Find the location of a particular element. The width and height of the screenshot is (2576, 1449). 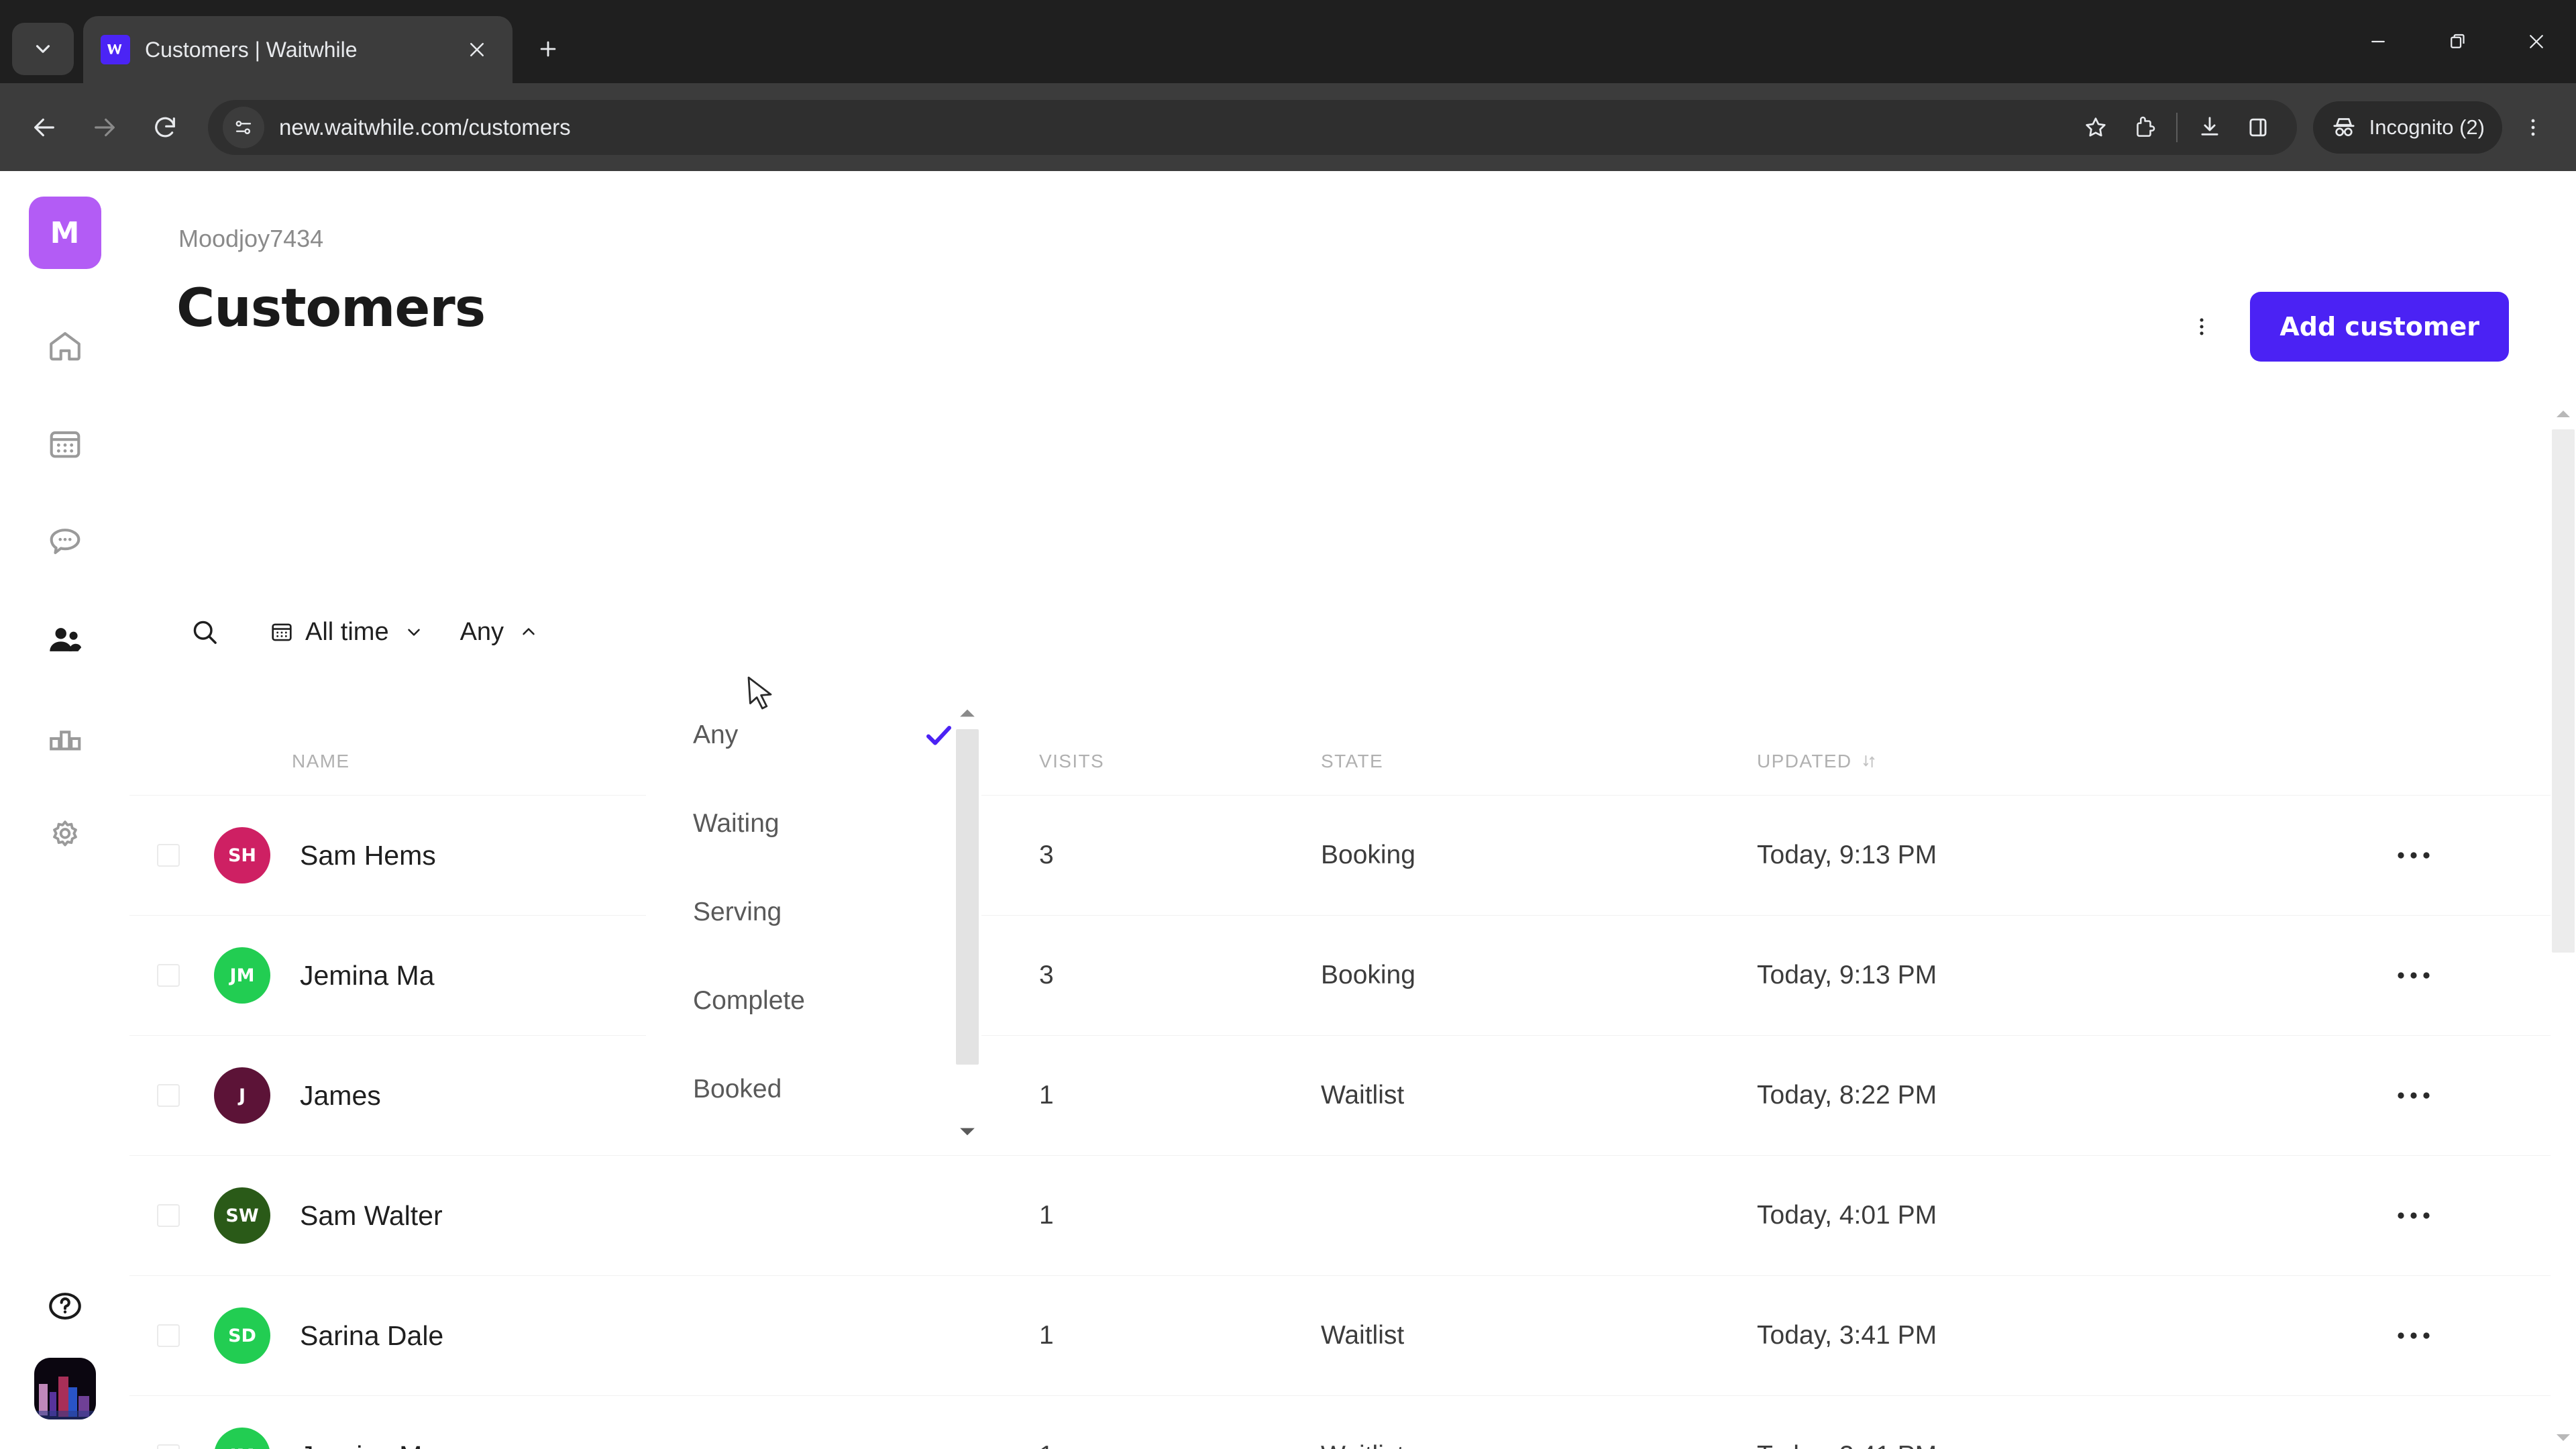

state-filter-option: Waiting is located at coordinates (813, 824).